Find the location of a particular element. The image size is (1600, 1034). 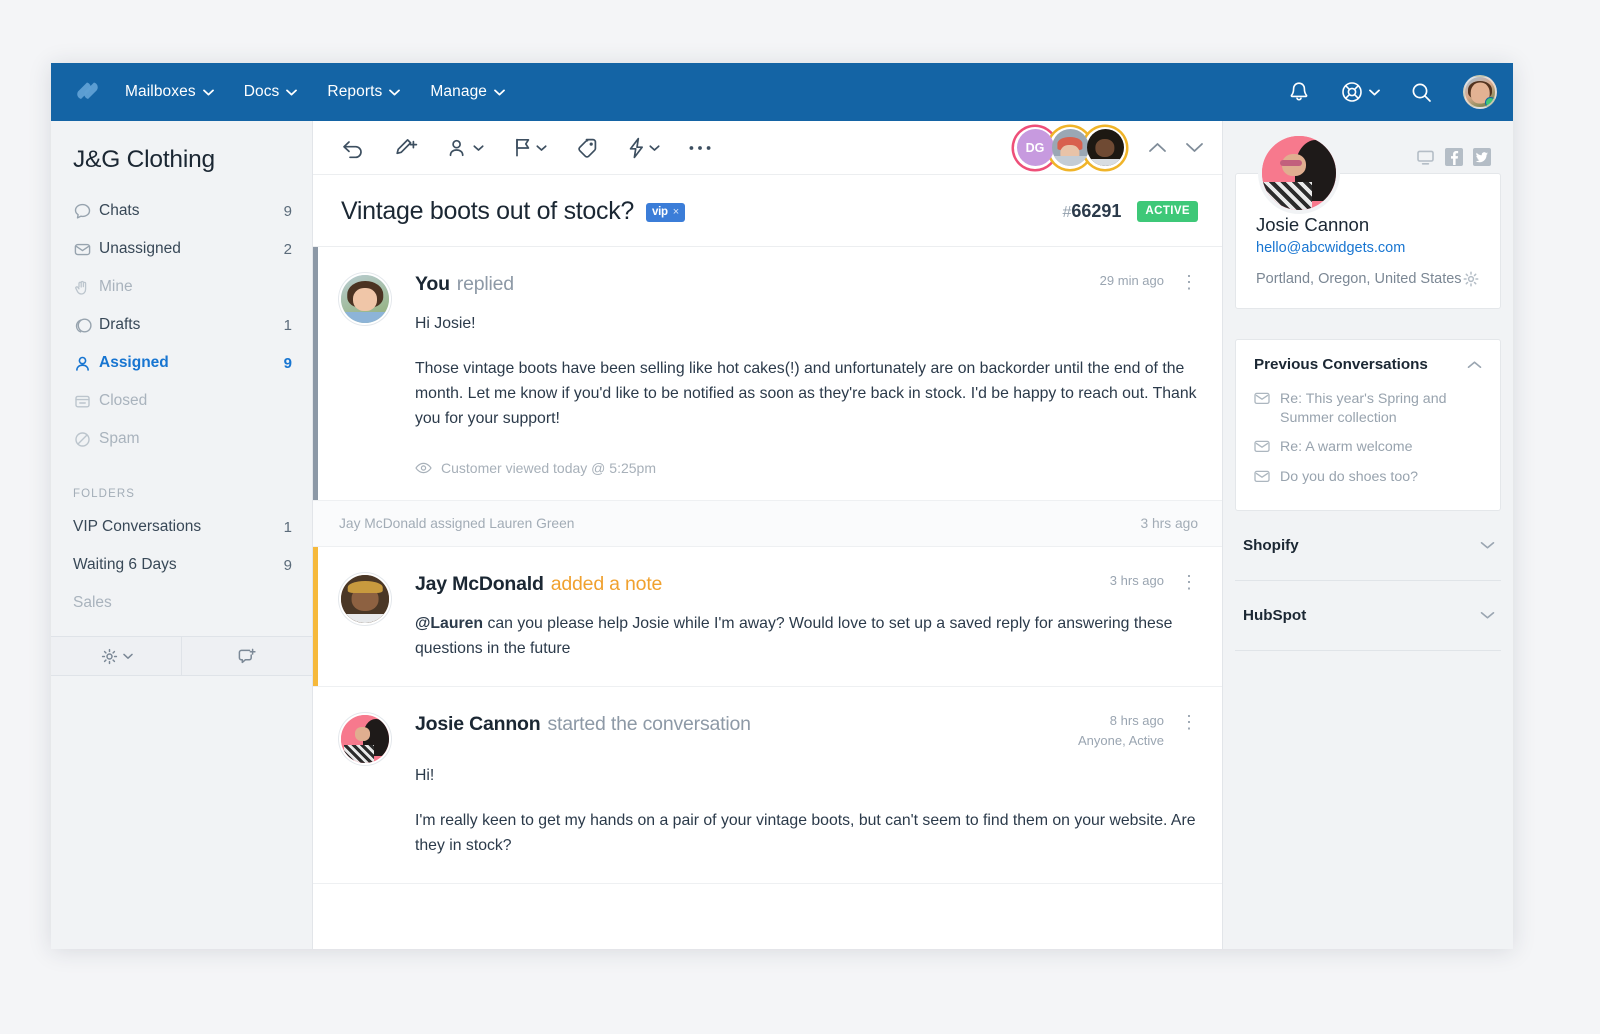

nav-item-label: Reports is located at coordinates (355, 91).